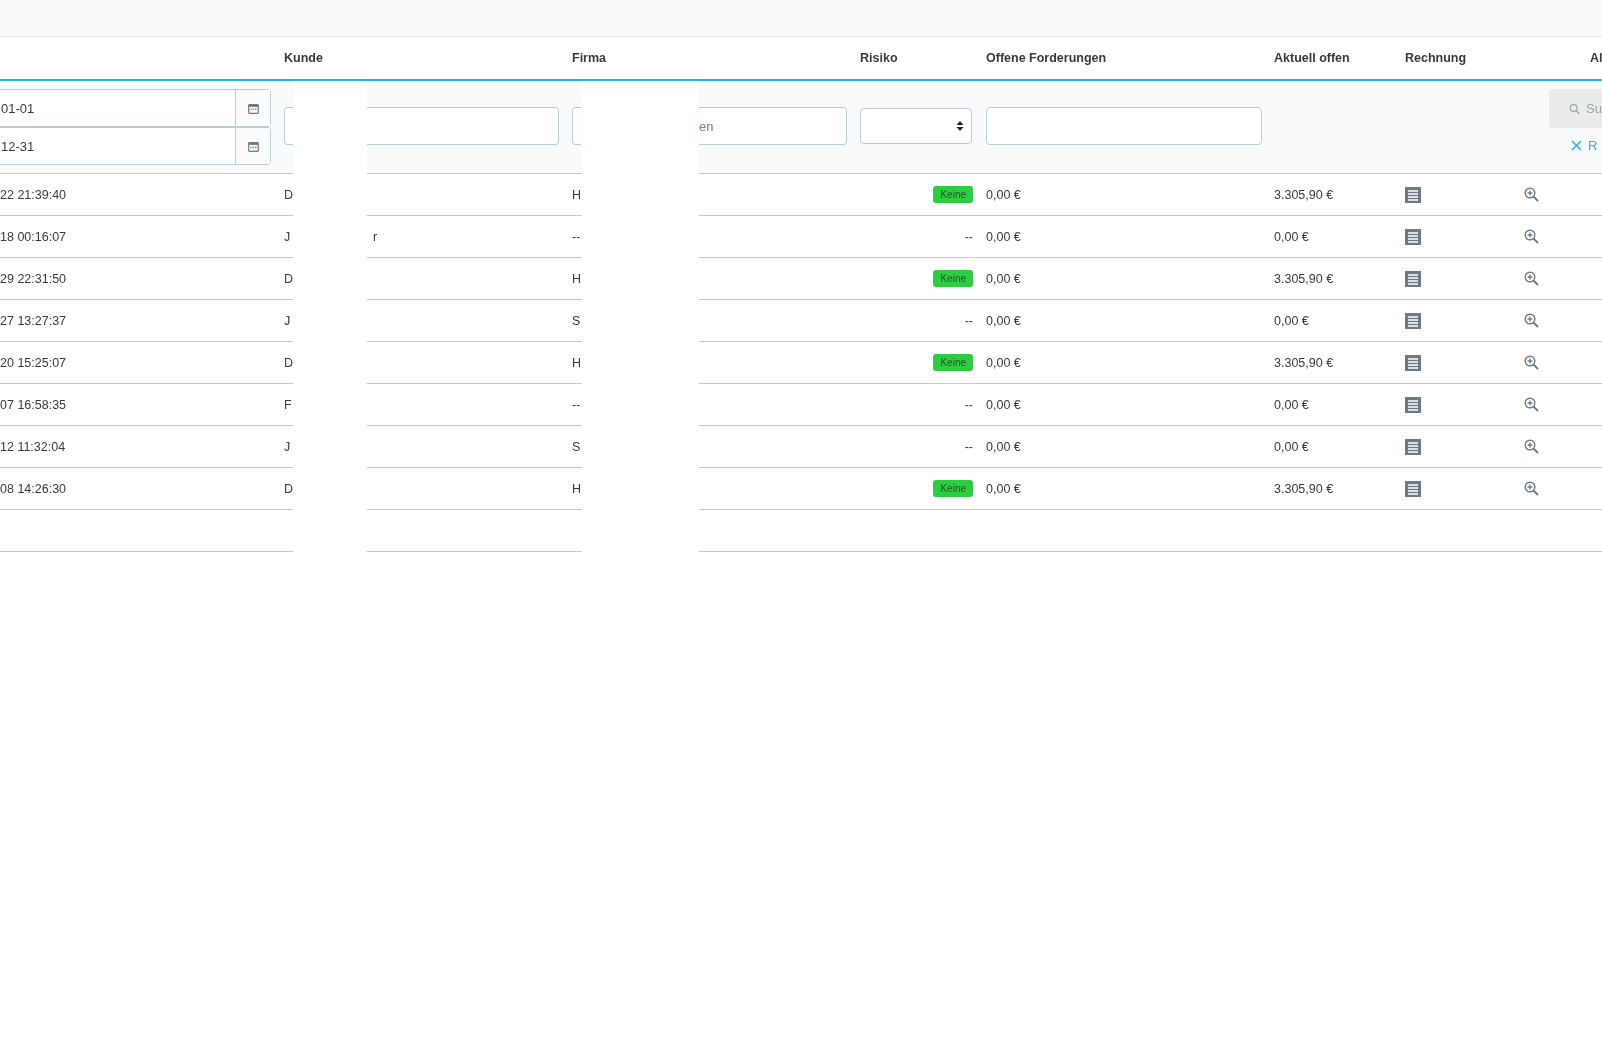 This screenshot has width=1602, height=1057. Describe the element at coordinates (33, 320) in the screenshot. I see `date-cell: 27 13:27:37` at that location.